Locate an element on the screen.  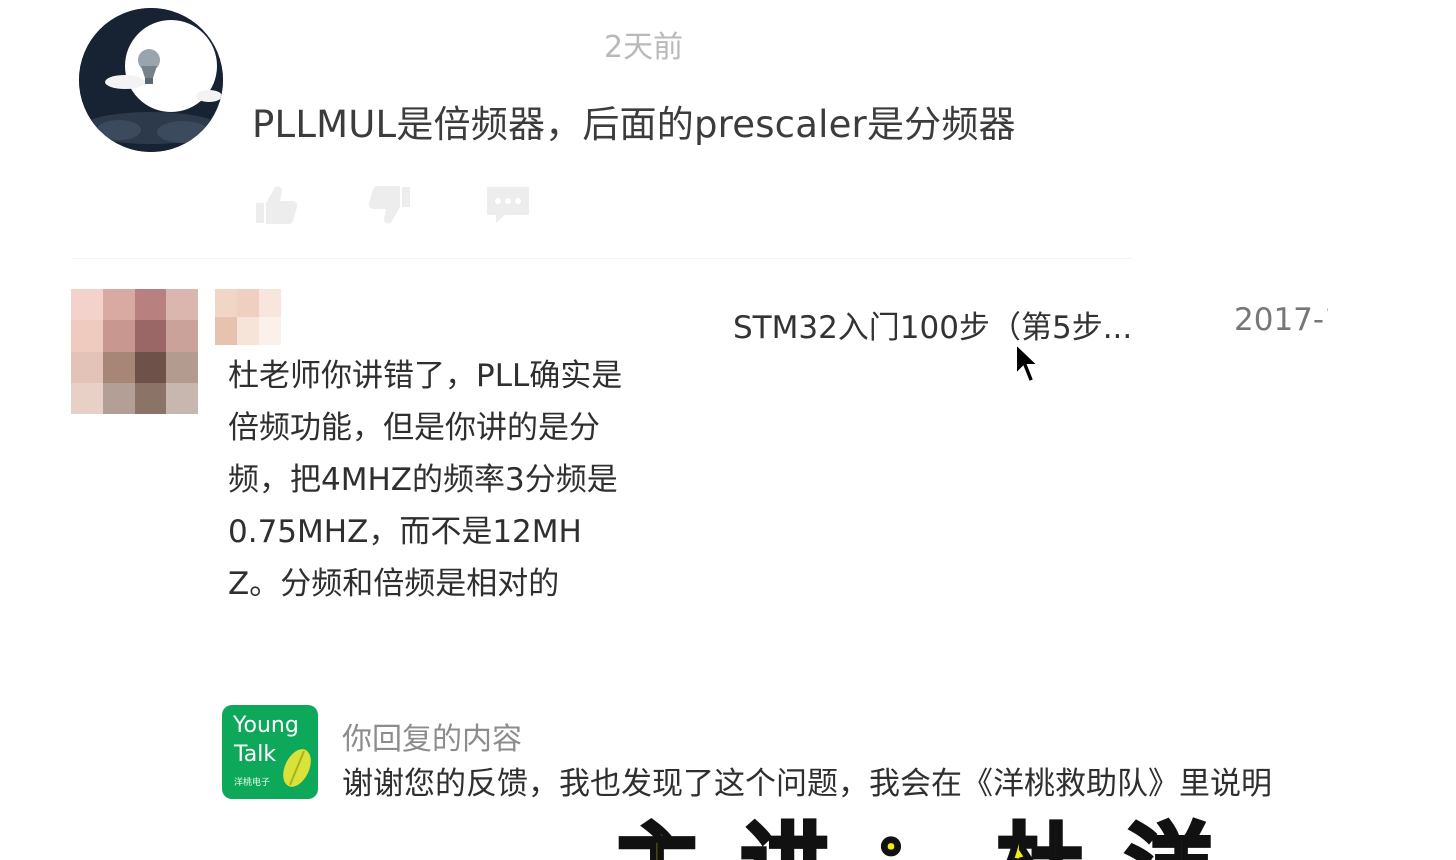
thumbs-down-icon is located at coordinates (389, 205).